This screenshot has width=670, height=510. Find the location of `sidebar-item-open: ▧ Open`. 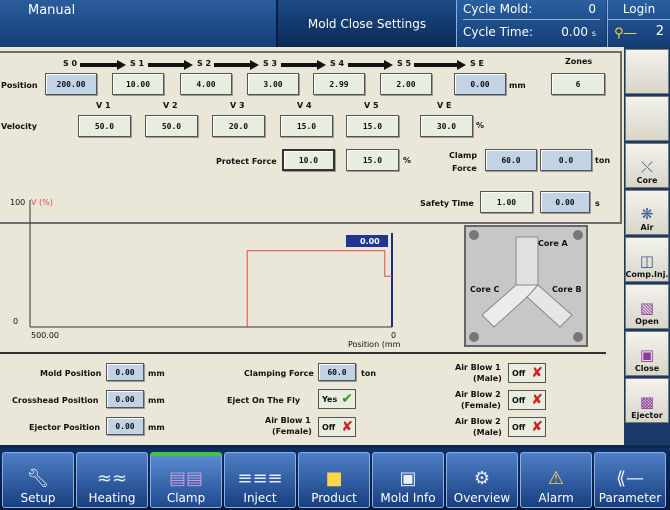

sidebar-item-open: ▧ Open is located at coordinates (647, 306).